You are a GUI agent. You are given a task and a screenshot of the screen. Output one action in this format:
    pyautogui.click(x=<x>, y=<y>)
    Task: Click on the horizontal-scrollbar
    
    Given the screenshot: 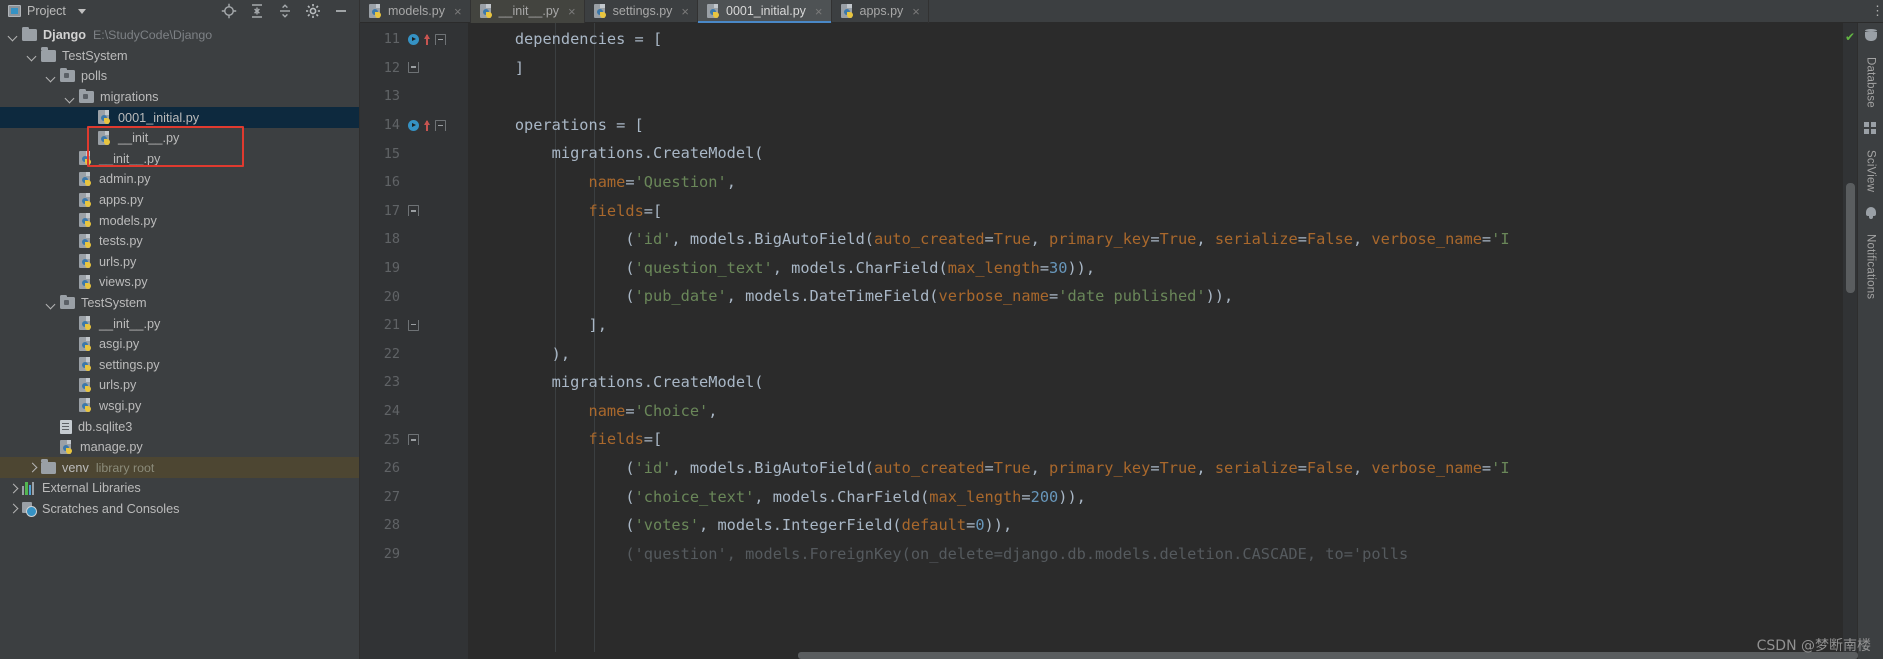 What is the action you would take?
    pyautogui.click(x=1163, y=655)
    